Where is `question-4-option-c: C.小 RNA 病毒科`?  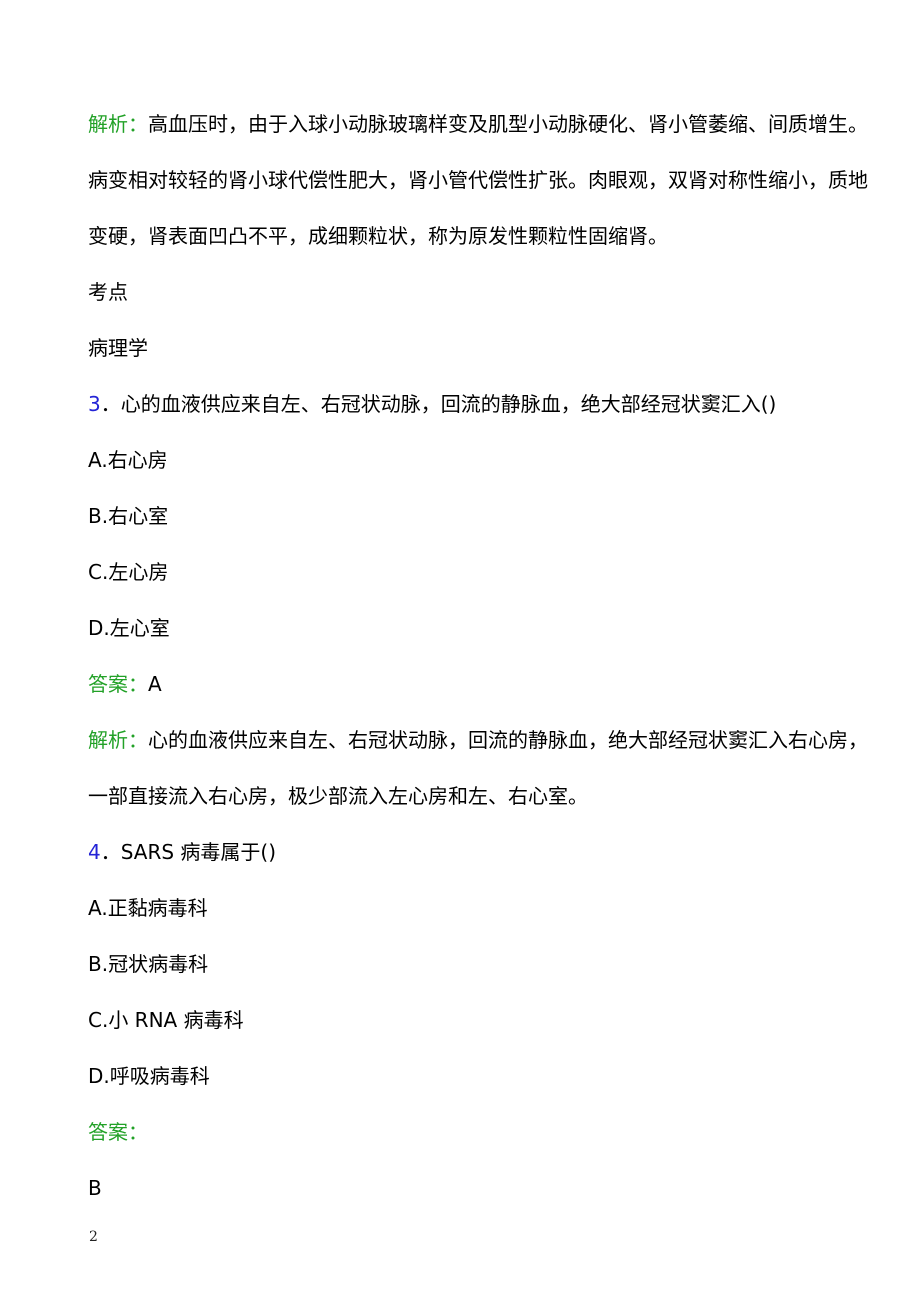
question-4-option-c: C.小 RNA 病毒科 is located at coordinates (461, 1020).